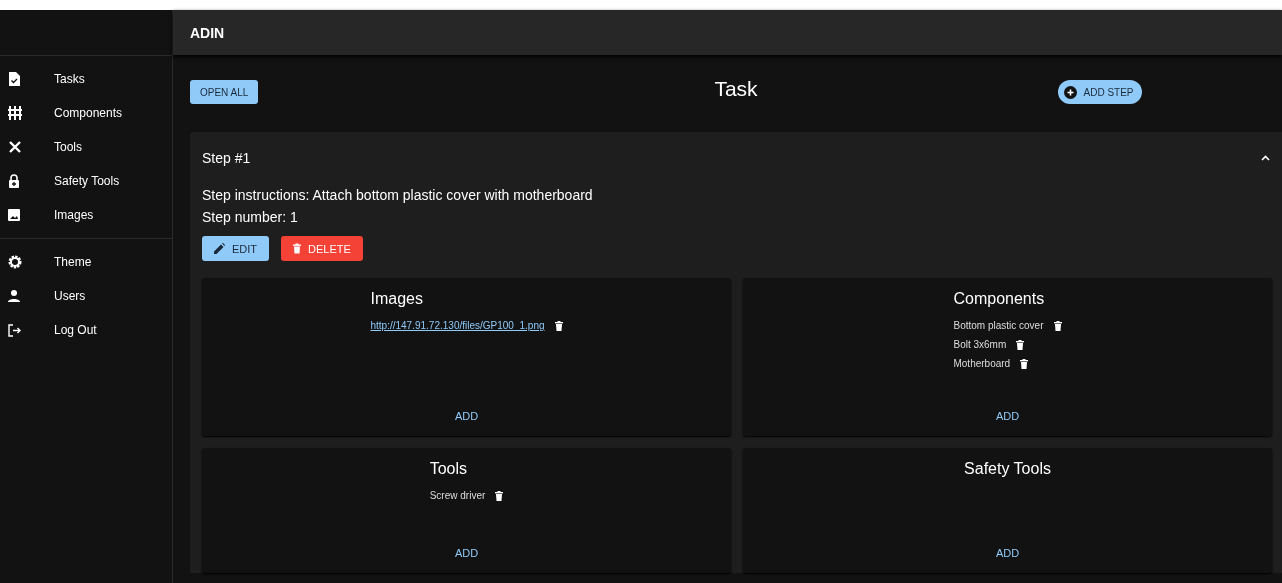 The height and width of the screenshot is (583, 1282). What do you see at coordinates (15, 113) in the screenshot?
I see `sliders-icon` at bounding box center [15, 113].